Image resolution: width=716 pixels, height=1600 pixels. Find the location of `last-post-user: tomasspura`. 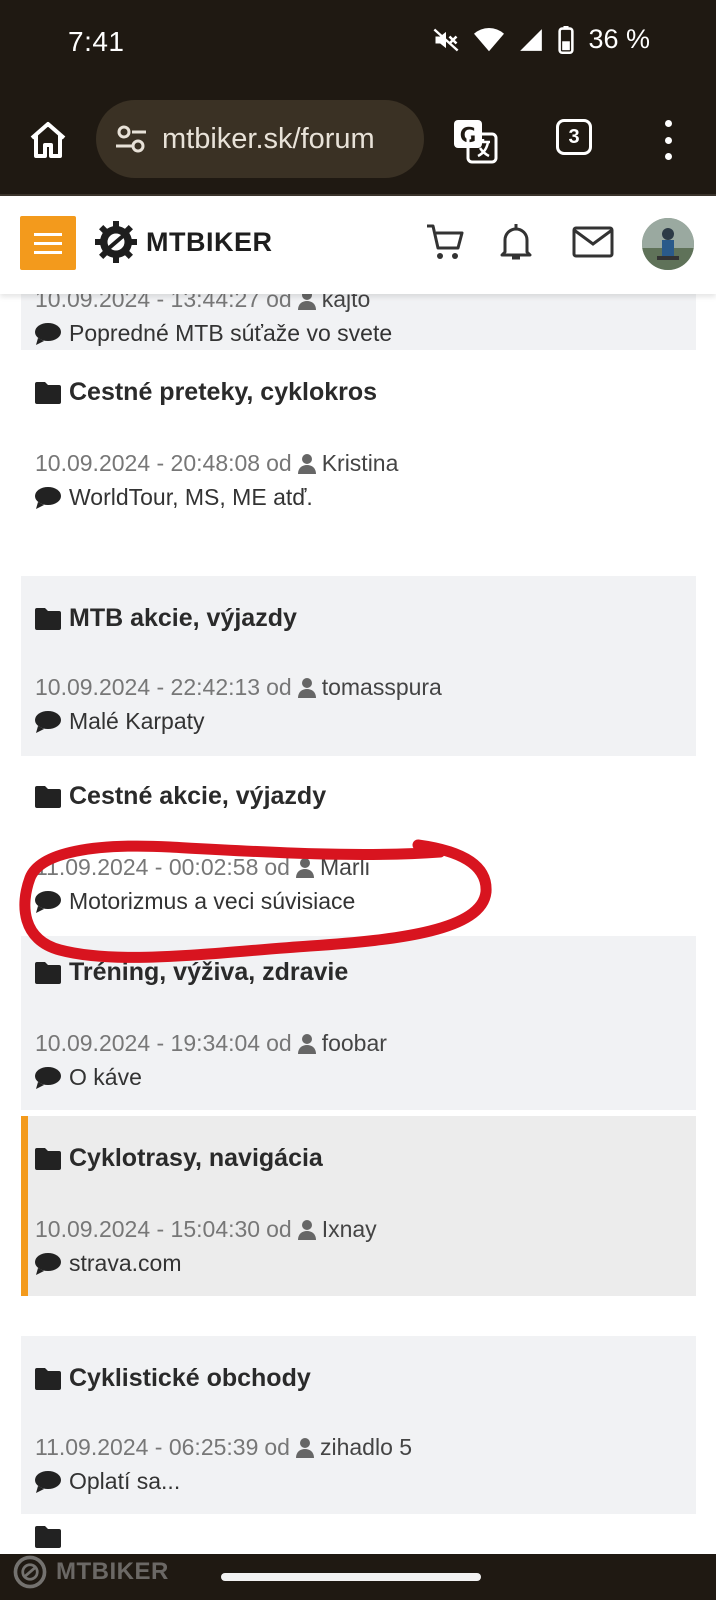

last-post-user: tomasspura is located at coordinates (369, 687).